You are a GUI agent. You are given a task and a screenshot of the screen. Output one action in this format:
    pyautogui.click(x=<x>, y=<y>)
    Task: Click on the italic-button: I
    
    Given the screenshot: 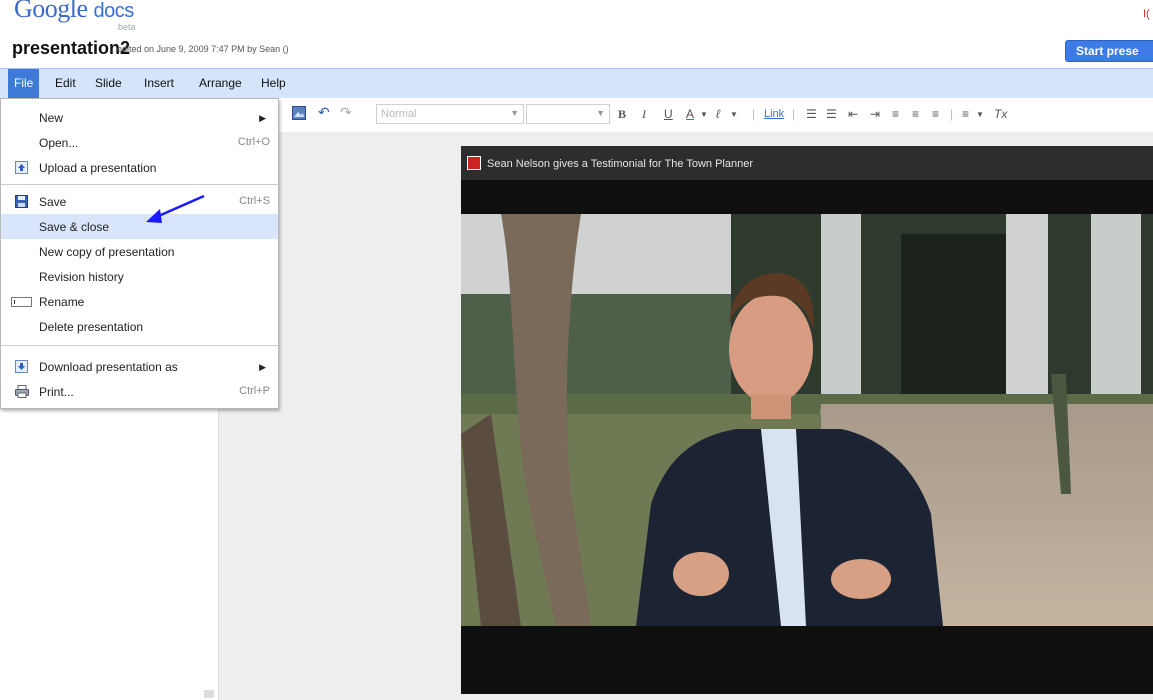 What is the action you would take?
    pyautogui.click(x=644, y=114)
    